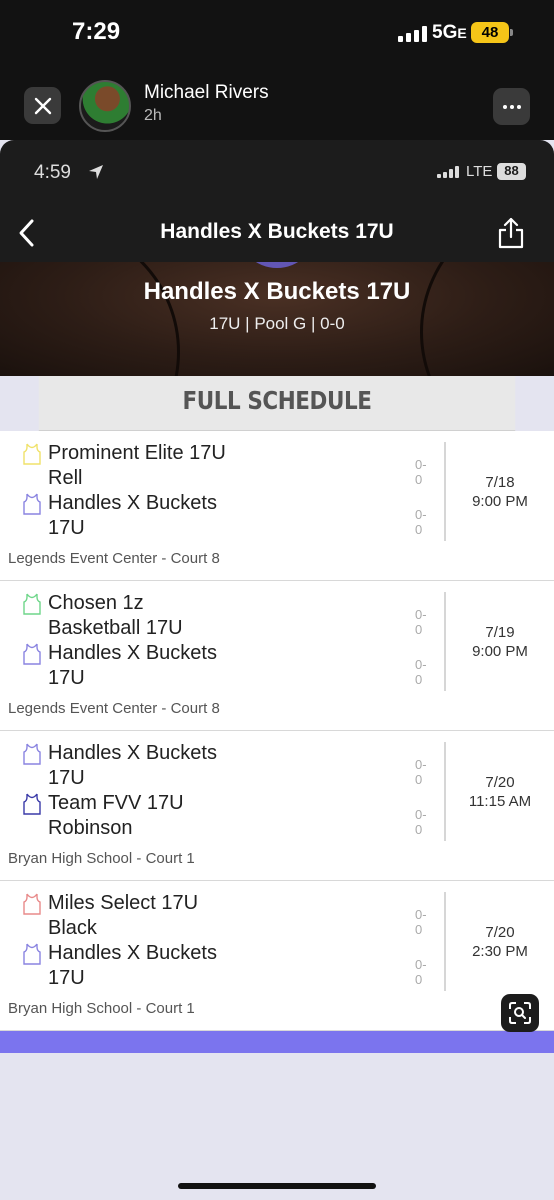  Describe the element at coordinates (116, 815) in the screenshot. I see `team-name: Team FVV 17U Robinson` at that location.